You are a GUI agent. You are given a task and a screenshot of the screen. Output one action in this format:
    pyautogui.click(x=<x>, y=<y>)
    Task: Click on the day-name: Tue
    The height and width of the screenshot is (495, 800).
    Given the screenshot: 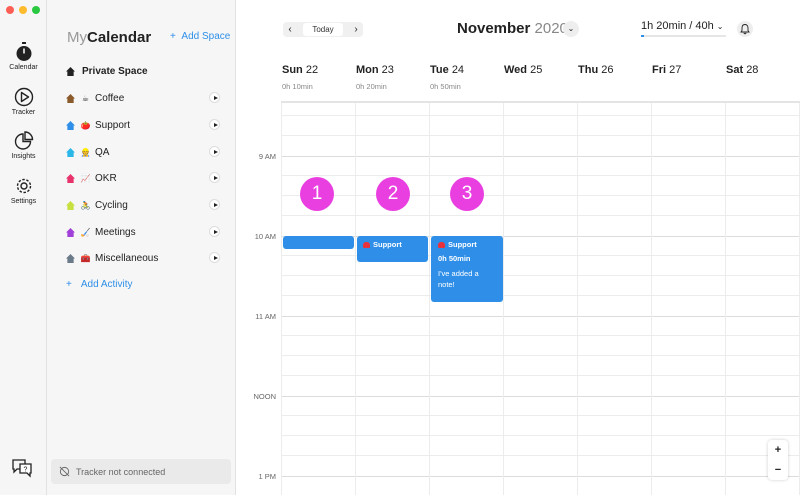 What is the action you would take?
    pyautogui.click(x=439, y=70)
    